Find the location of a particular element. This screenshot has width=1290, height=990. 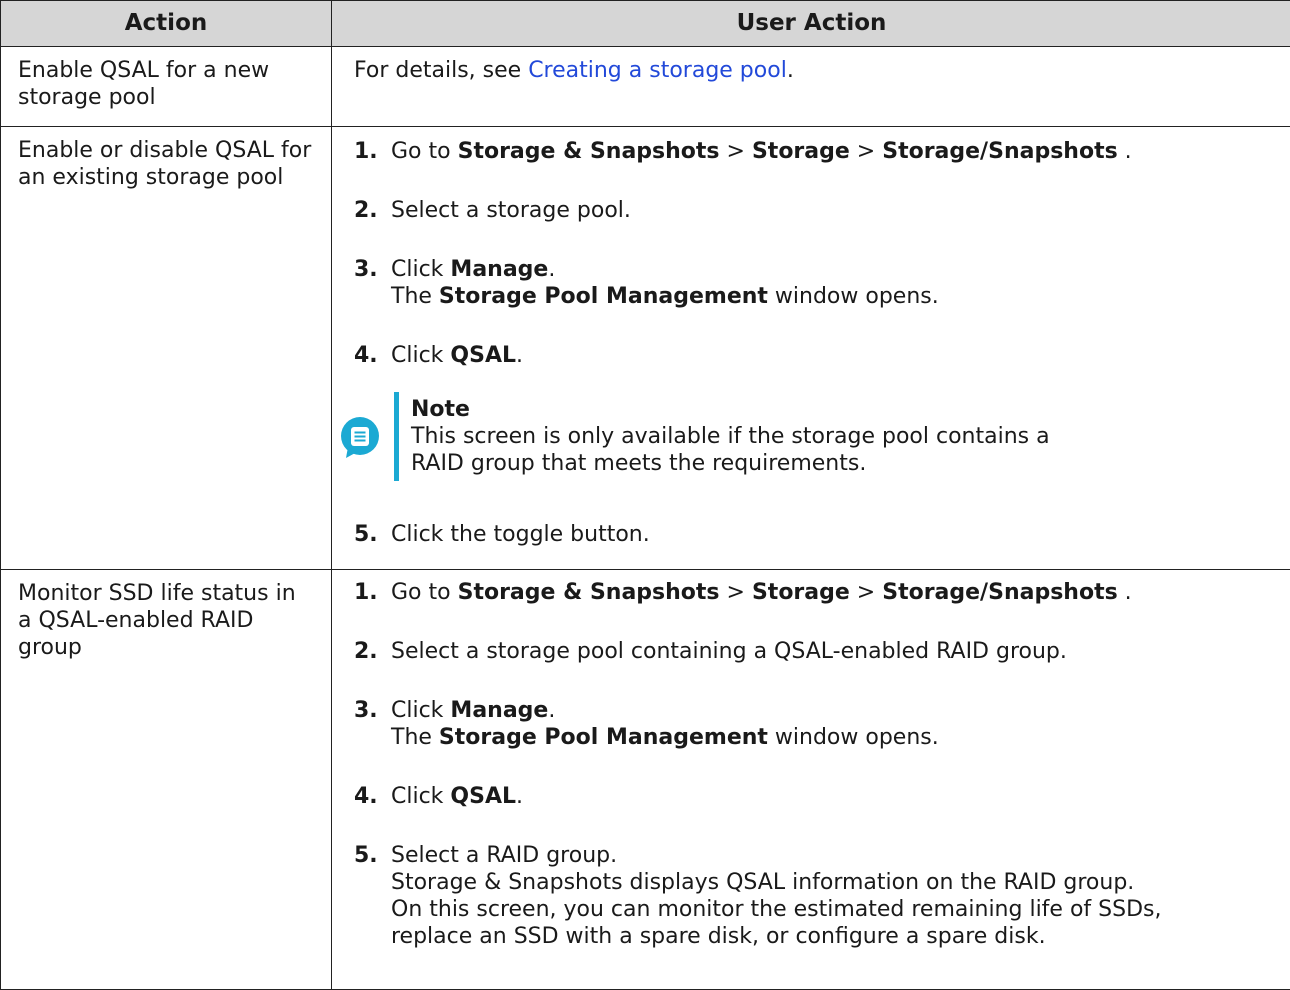

note-bubble-icon is located at coordinates (360, 439).